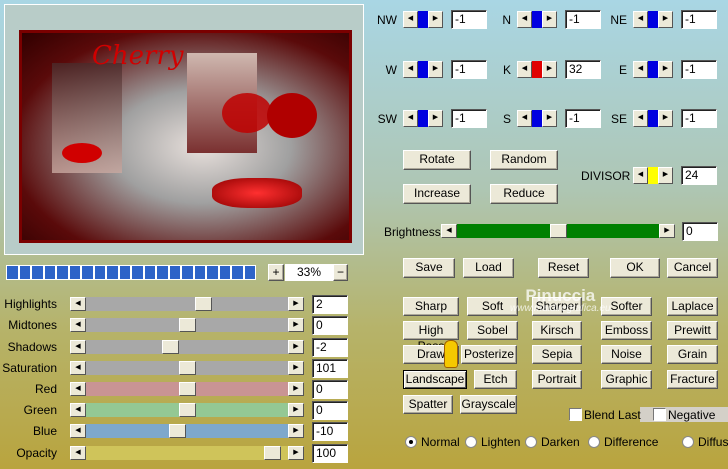 Image resolution: width=728 pixels, height=469 pixels. Describe the element at coordinates (492, 330) in the screenshot. I see `preset-sobel-button: Sobel` at that location.